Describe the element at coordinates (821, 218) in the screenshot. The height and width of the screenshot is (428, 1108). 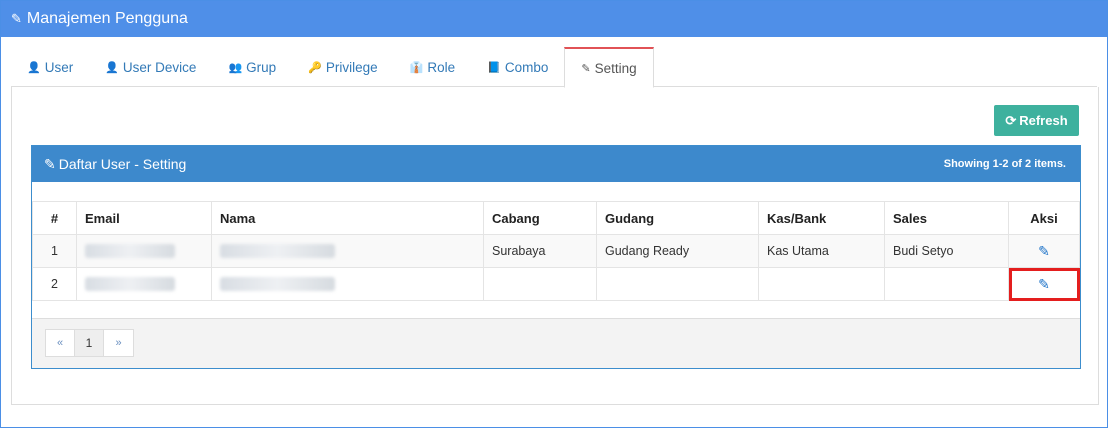
I see `column-header-kas-bank: Kas/Bank` at that location.